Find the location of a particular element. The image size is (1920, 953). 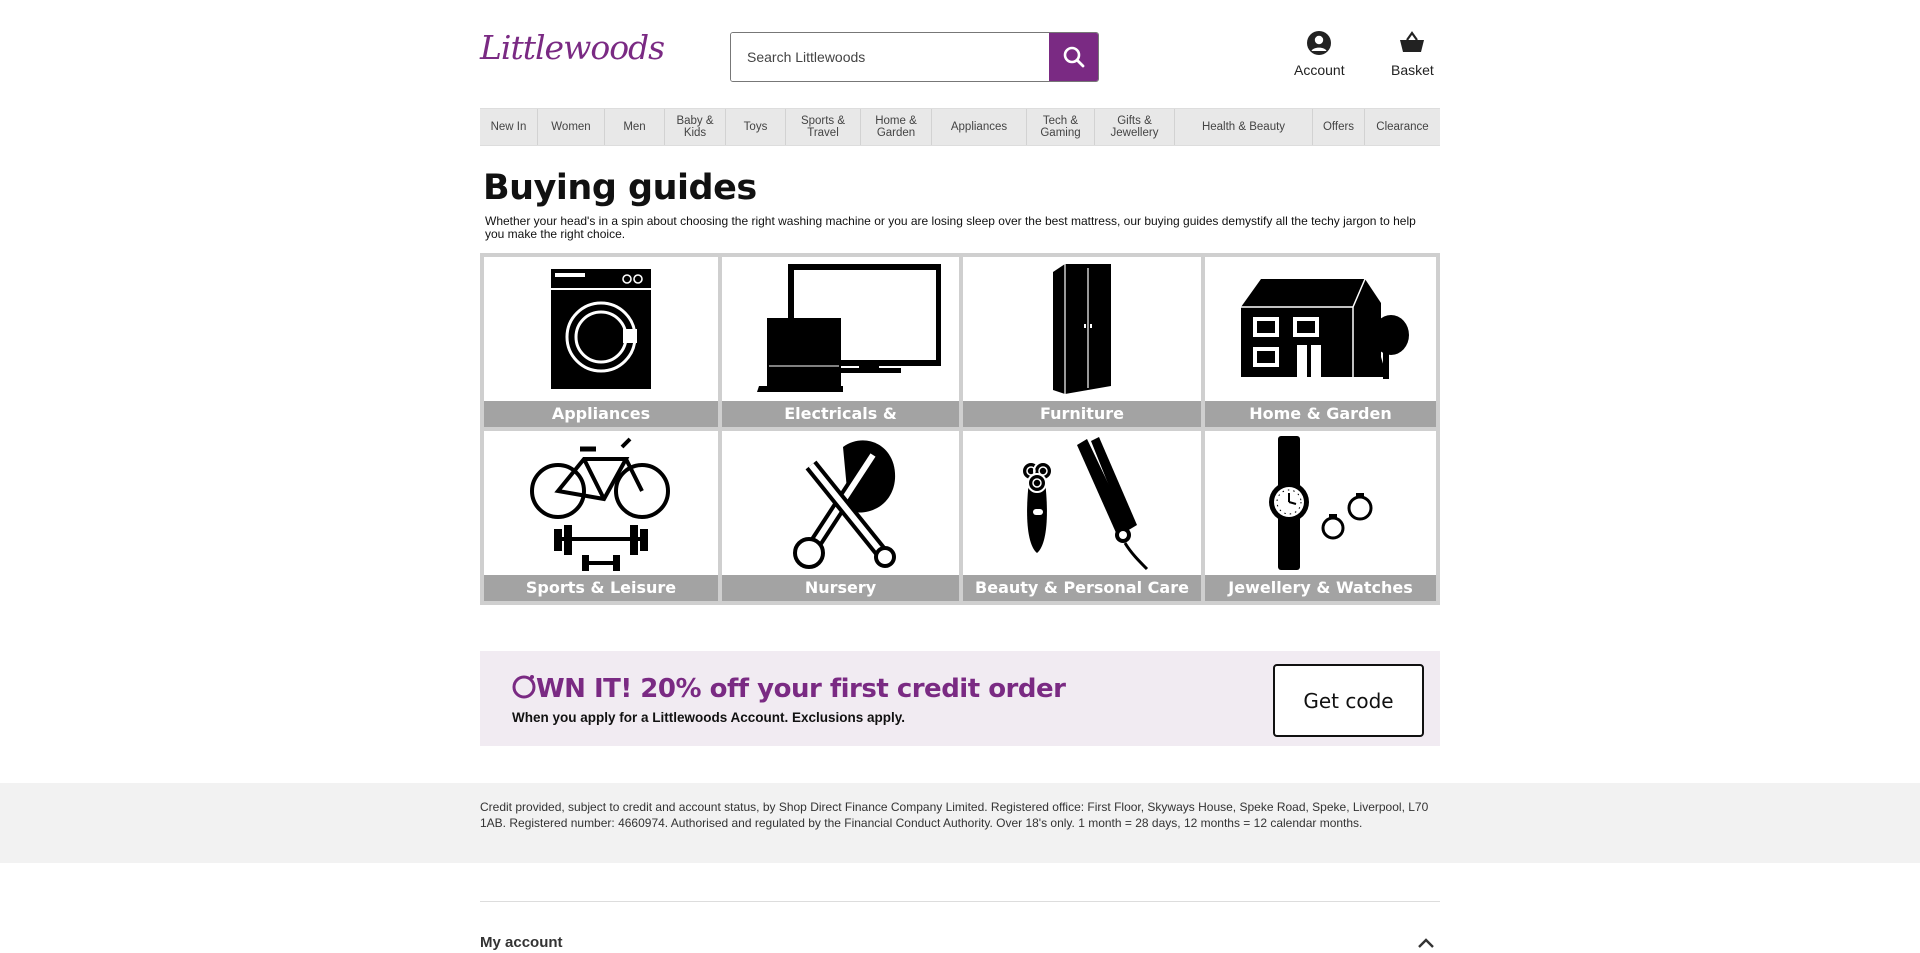

nav-item-men: Men is located at coordinates (635, 127).